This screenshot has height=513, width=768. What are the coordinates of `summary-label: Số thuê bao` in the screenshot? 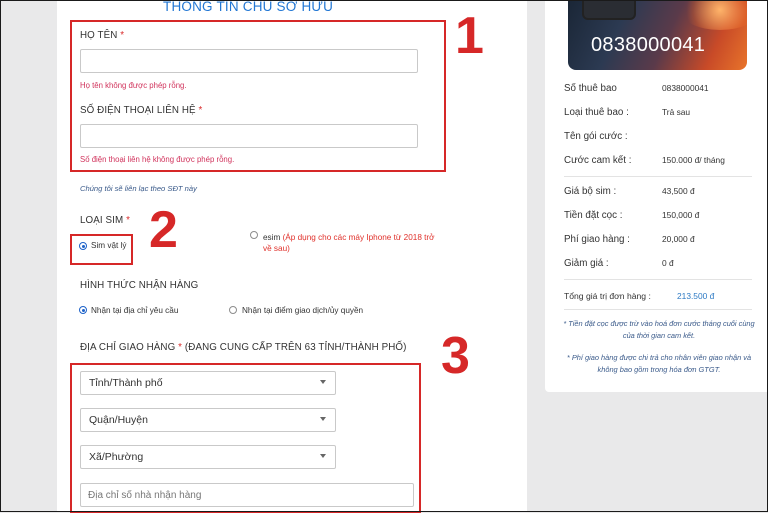 It's located at (590, 88).